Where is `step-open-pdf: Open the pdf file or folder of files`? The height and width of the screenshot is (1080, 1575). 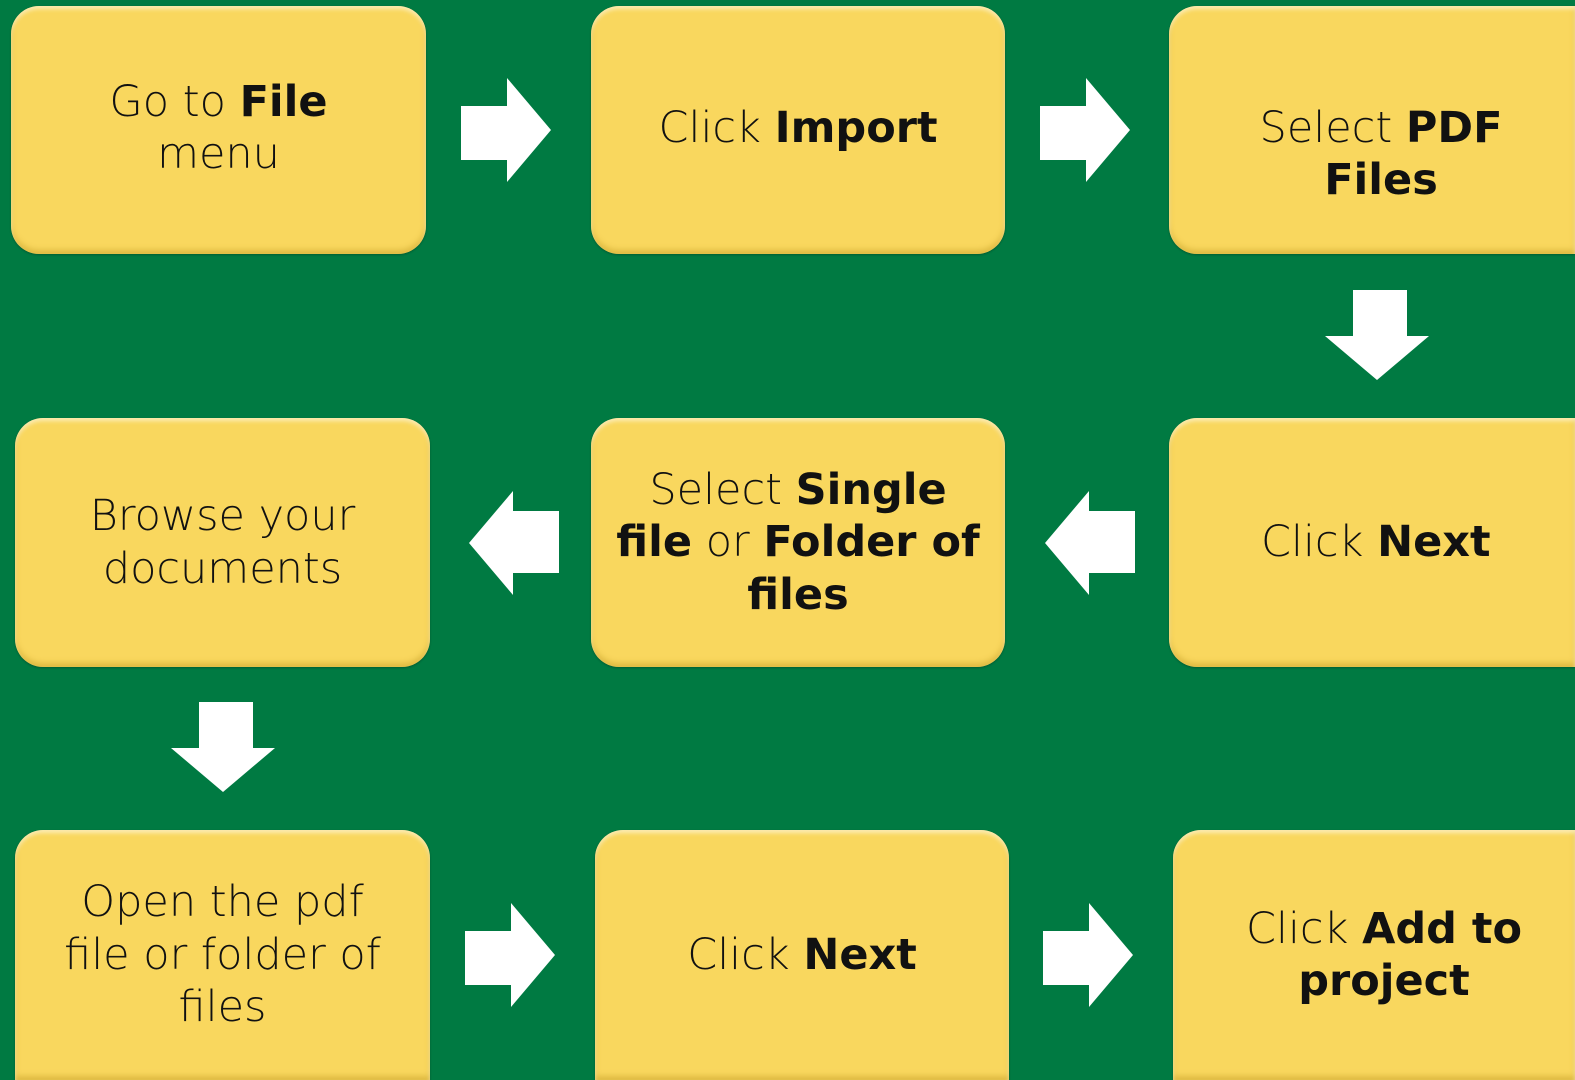 step-open-pdf: Open the pdf file or folder of files is located at coordinates (222, 955).